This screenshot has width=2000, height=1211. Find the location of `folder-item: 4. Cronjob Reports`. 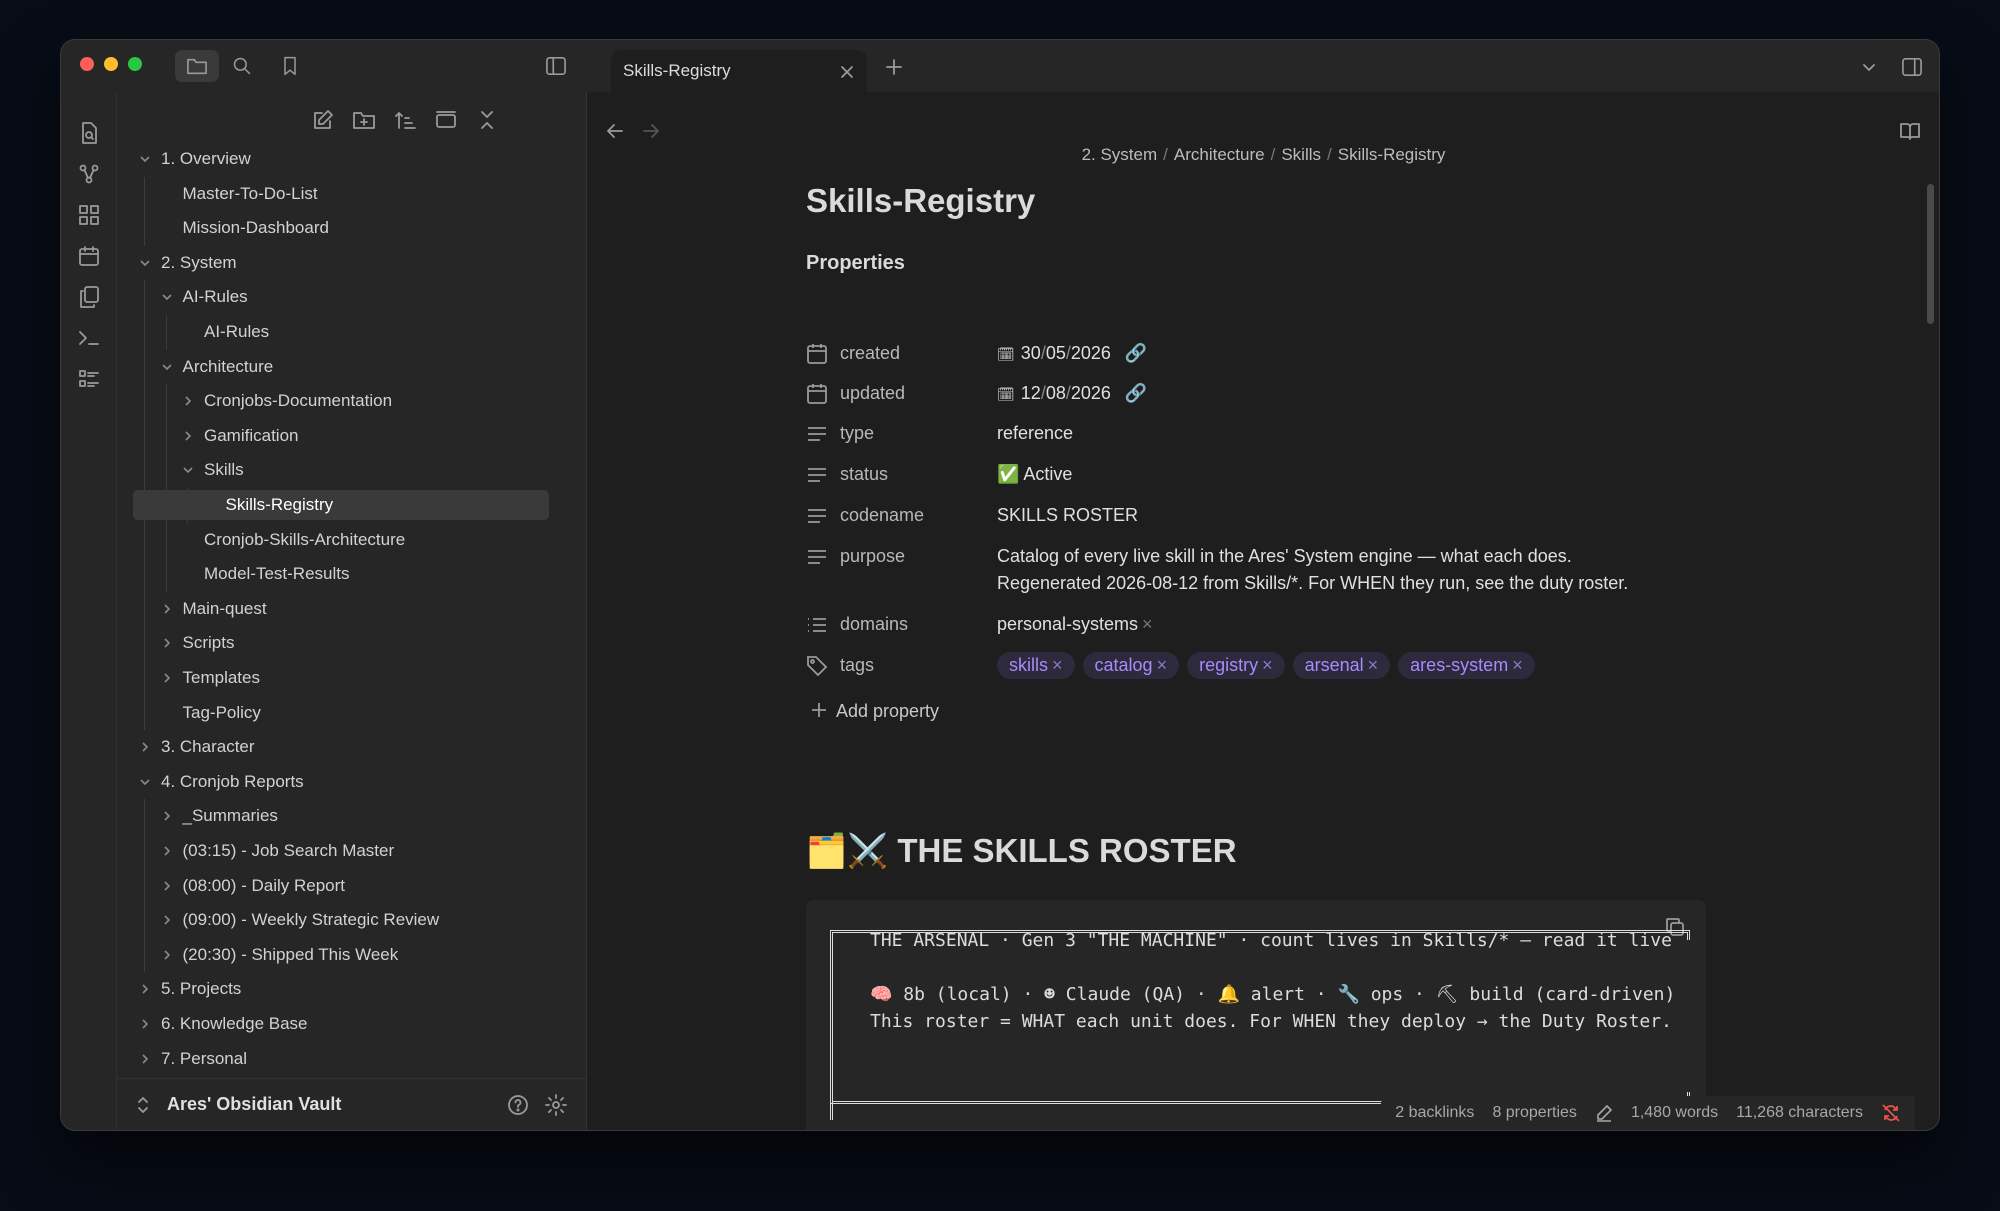

folder-item: 4. Cronjob Reports is located at coordinates (337, 782).